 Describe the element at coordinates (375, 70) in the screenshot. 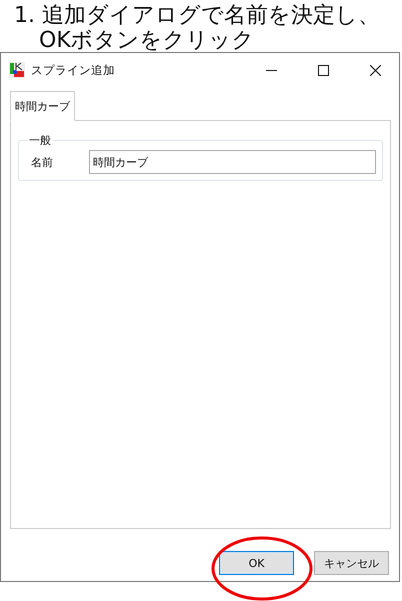

I see `close-icon` at that location.